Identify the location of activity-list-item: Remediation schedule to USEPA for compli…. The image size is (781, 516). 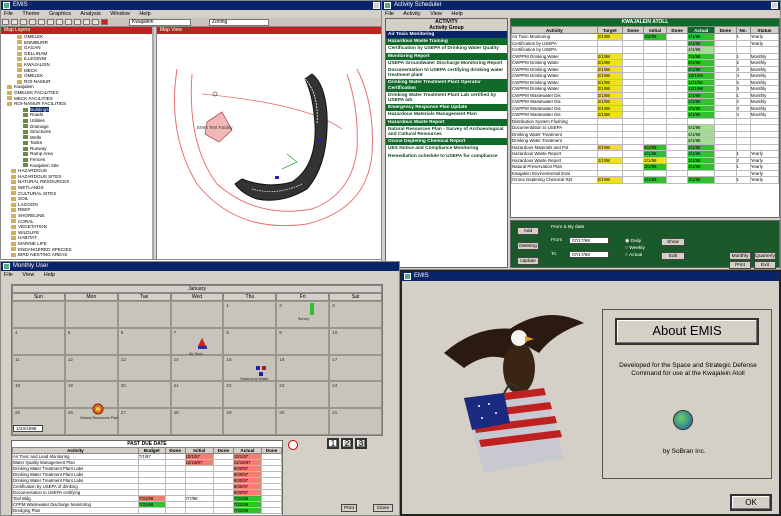
(446, 156).